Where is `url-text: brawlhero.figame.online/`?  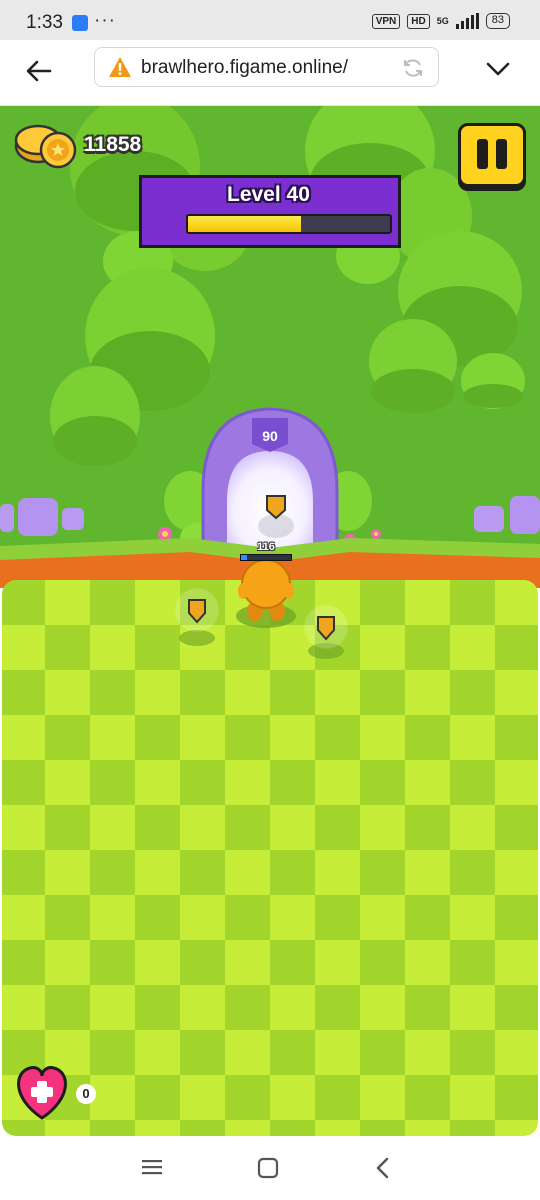
url-text: brawlhero.figame.online/ is located at coordinates (244, 68).